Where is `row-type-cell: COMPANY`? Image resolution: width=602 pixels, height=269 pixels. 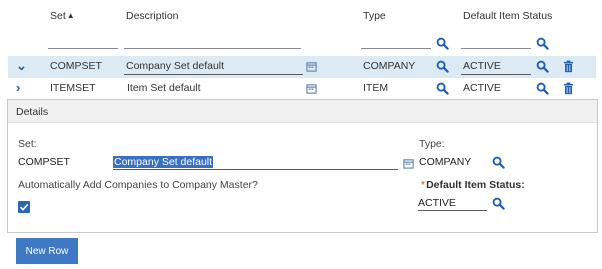 row-type-cell: COMPANY is located at coordinates (389, 66).